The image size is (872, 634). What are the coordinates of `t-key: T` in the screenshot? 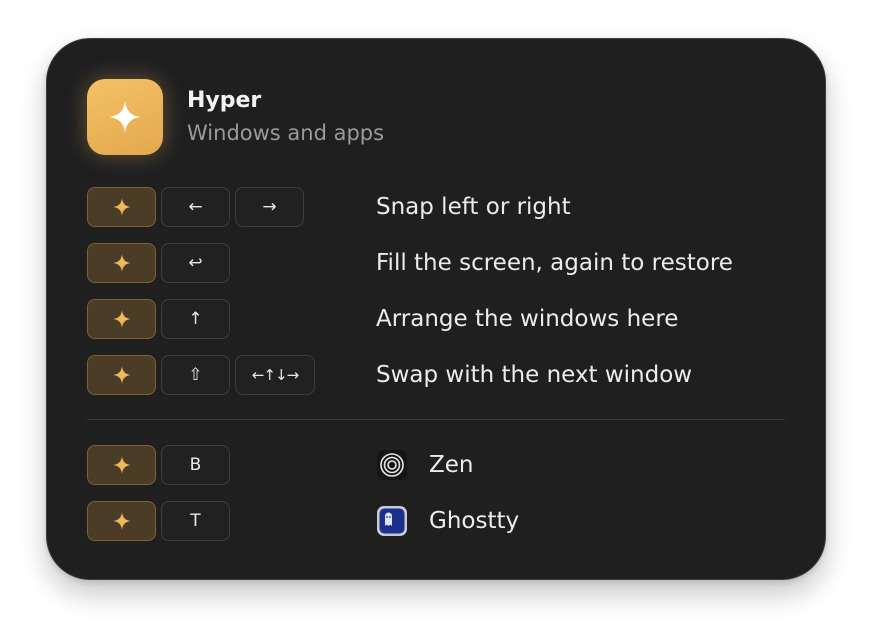 It's located at (195, 521).